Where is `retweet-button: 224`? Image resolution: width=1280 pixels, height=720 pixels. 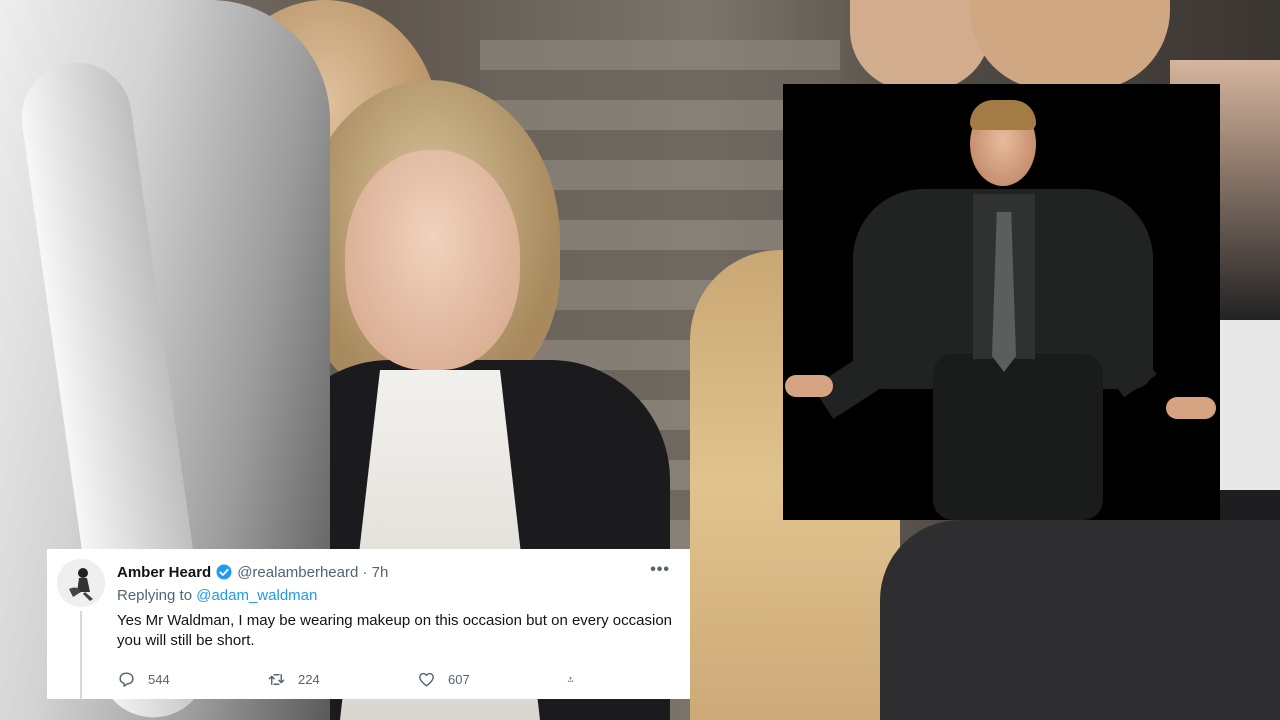
retweet-button: 224 is located at coordinates (342, 679).